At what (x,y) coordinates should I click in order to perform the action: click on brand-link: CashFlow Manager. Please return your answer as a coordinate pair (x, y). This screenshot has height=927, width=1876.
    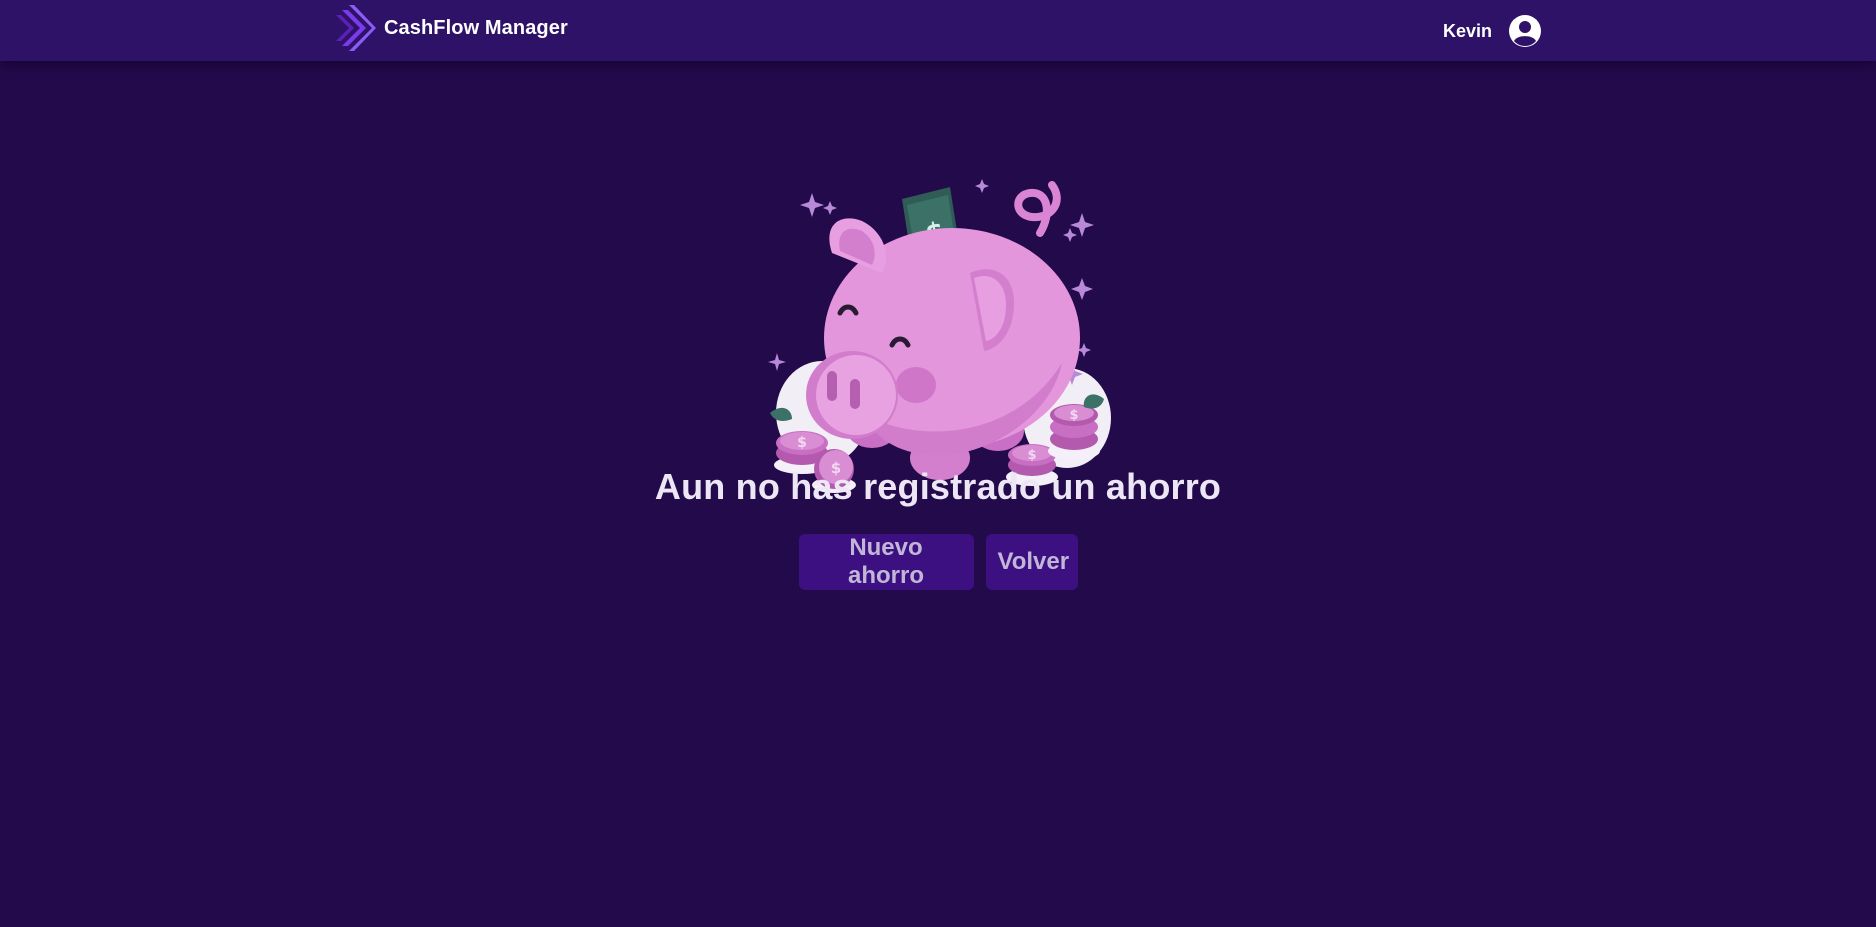
    Looking at the image, I should click on (450, 28).